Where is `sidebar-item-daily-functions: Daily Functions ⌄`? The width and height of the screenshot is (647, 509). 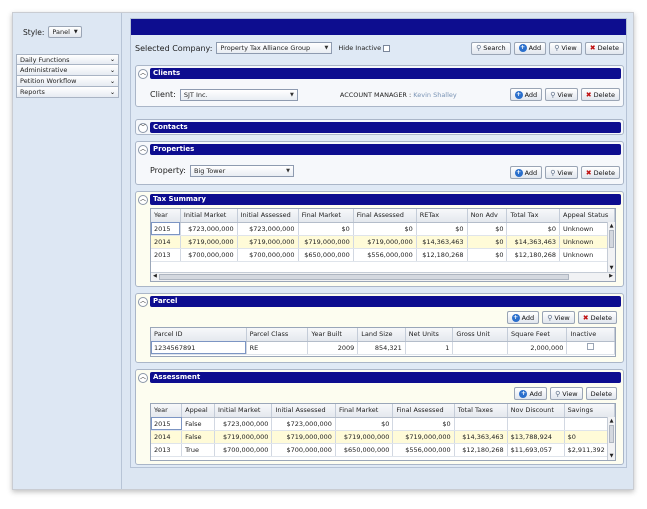 sidebar-item-daily-functions: Daily Functions ⌄ is located at coordinates (67, 59).